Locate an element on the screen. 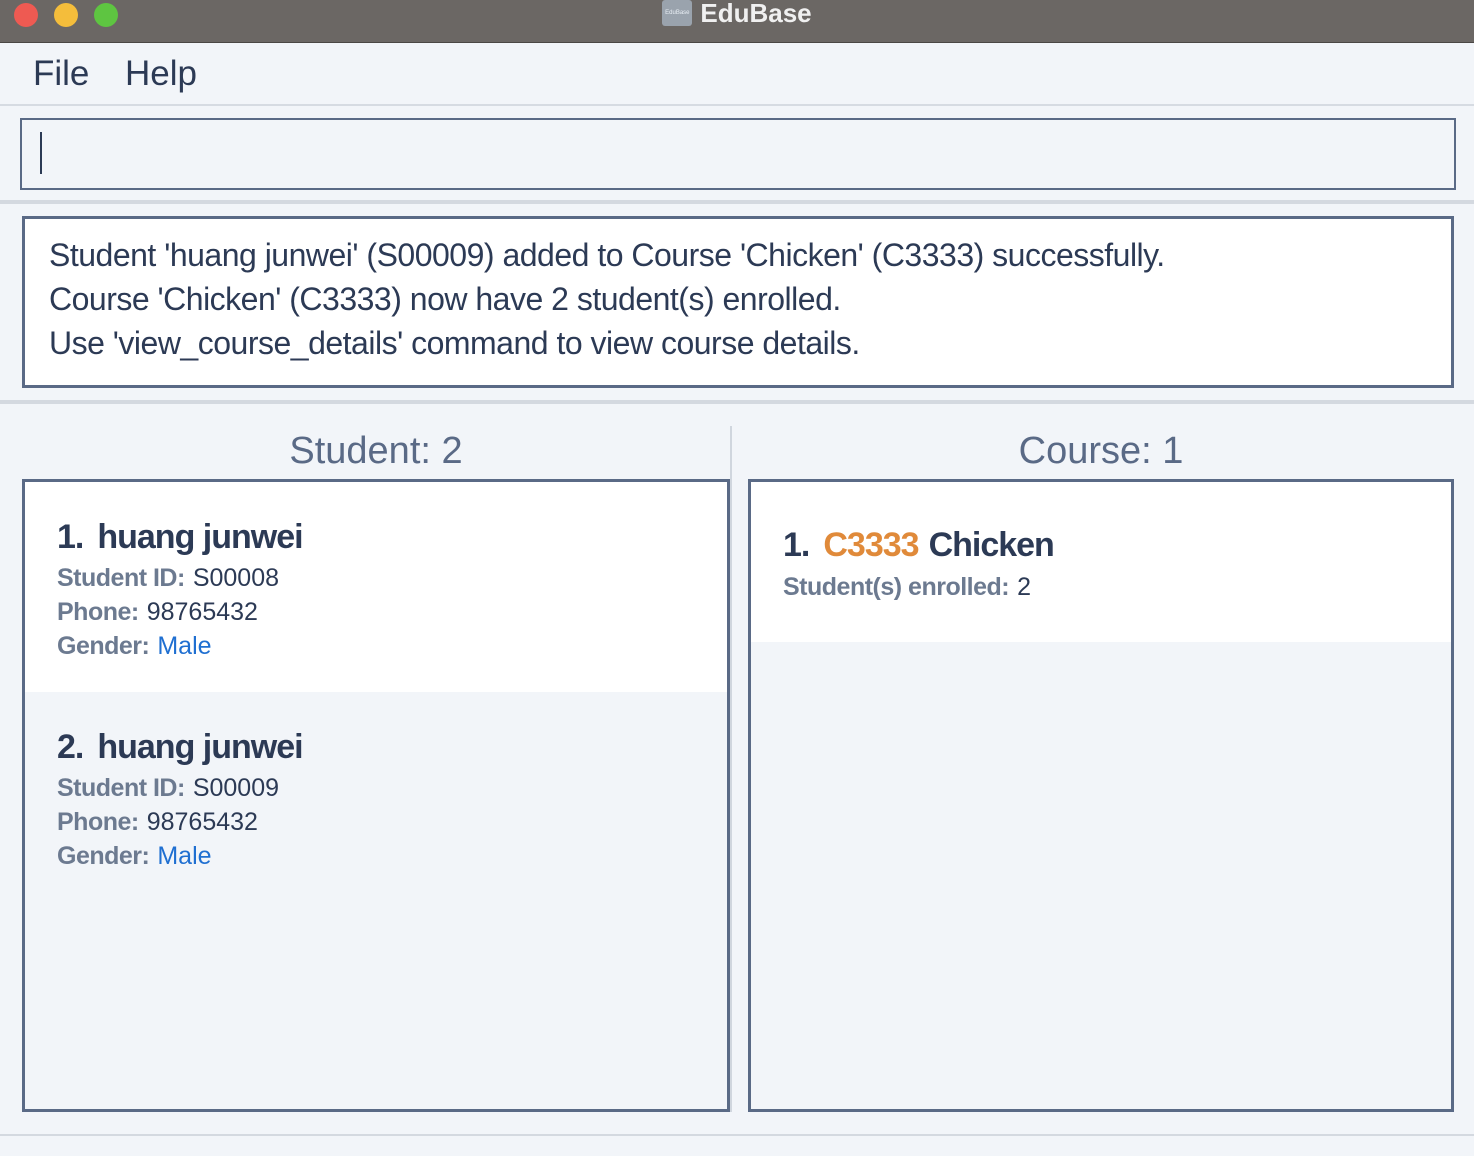 The width and height of the screenshot is (1474, 1156). app-icon: EduBase is located at coordinates (677, 13).